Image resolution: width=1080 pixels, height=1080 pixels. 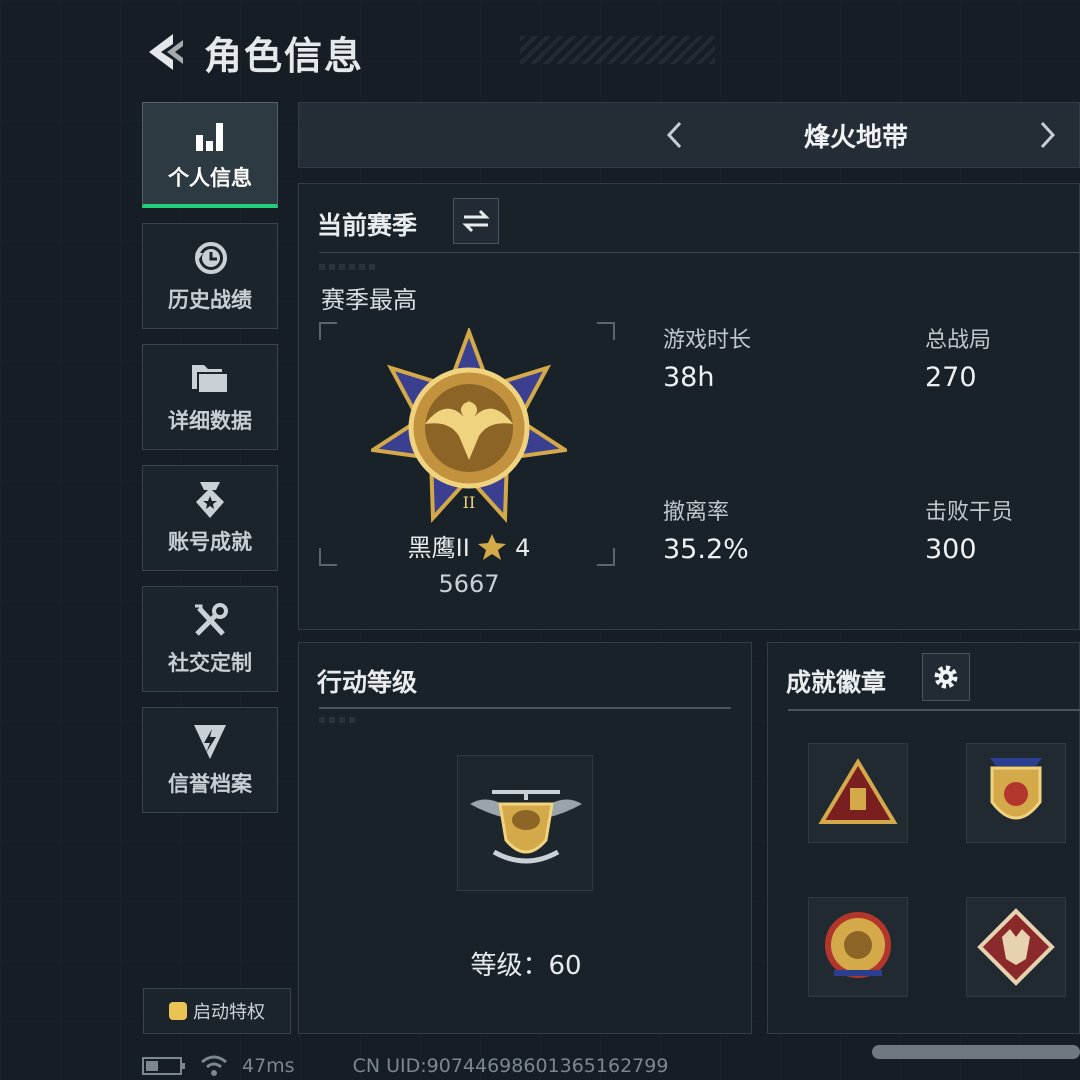 I want to click on level-line: 等级：60, so click(x=526, y=963).